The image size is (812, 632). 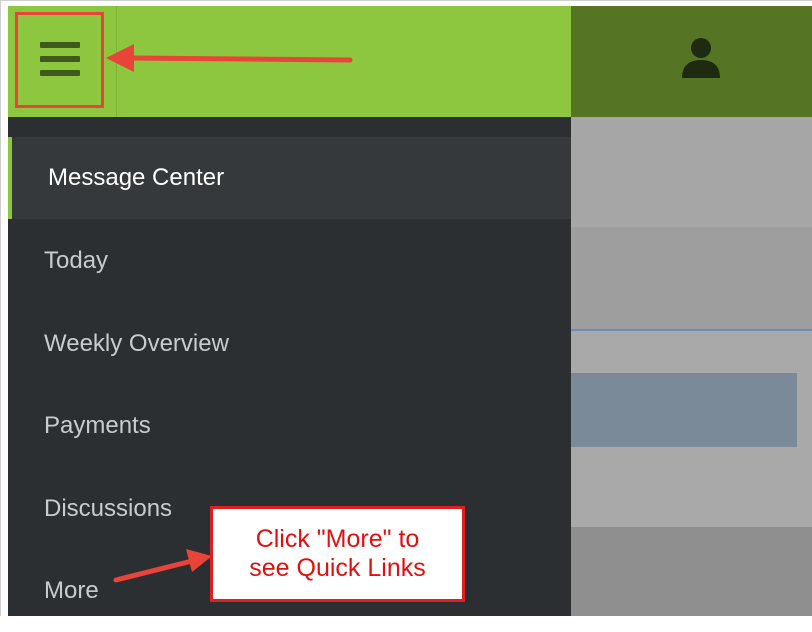 What do you see at coordinates (97, 425) in the screenshot?
I see `nav-item-label: Payments` at bounding box center [97, 425].